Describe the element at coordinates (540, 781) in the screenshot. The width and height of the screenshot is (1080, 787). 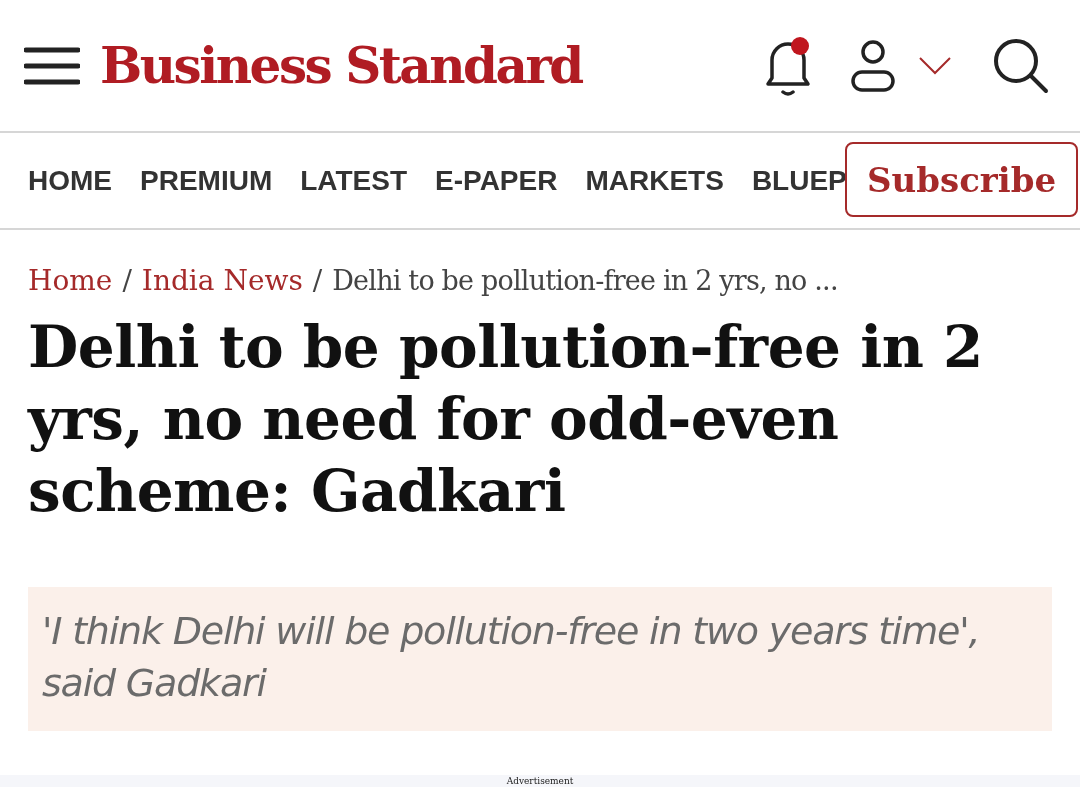
I see `ad-label: Advertisement` at that location.